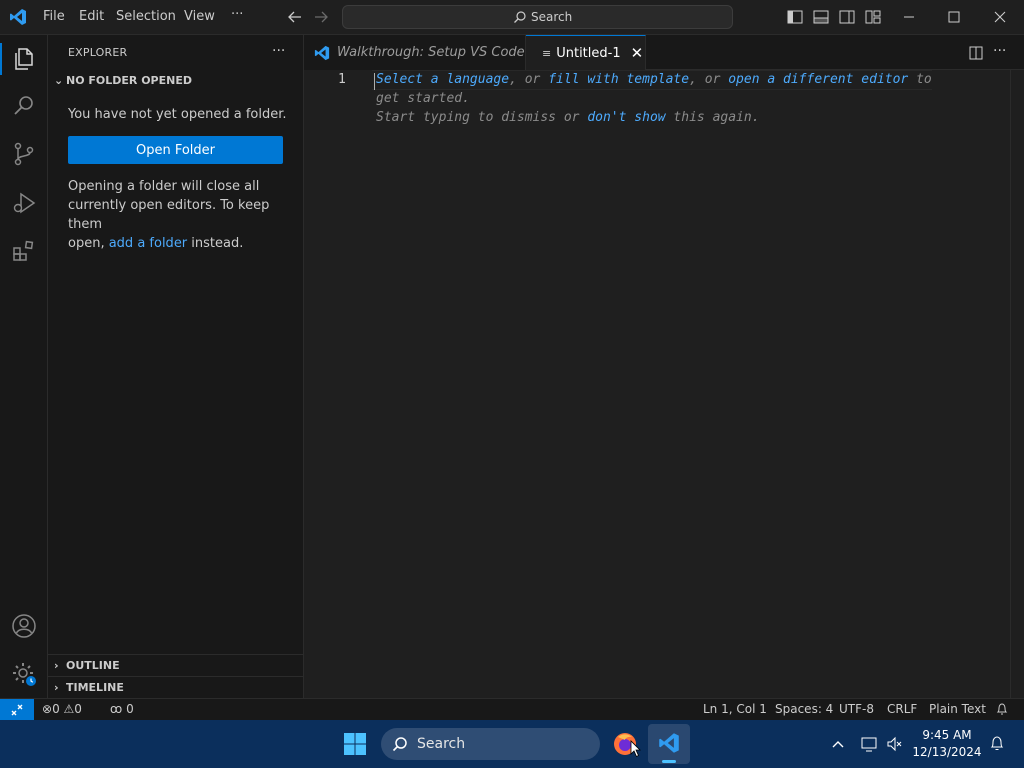  I want to click on menu-file: File, so click(54, 16).